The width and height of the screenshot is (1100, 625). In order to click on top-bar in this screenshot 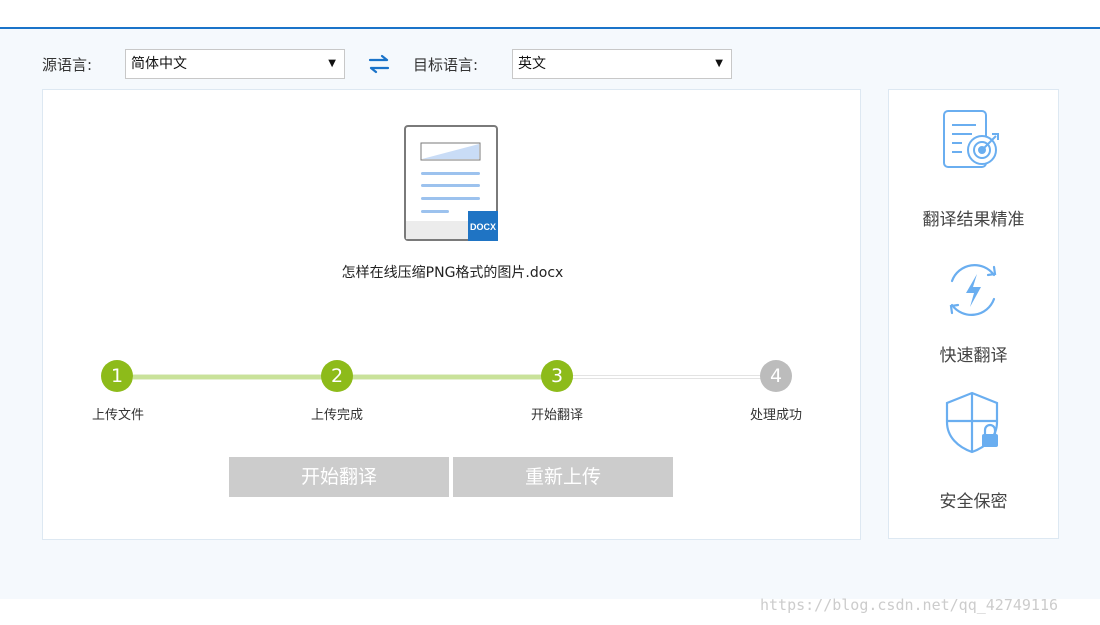, I will do `click(550, 13)`.